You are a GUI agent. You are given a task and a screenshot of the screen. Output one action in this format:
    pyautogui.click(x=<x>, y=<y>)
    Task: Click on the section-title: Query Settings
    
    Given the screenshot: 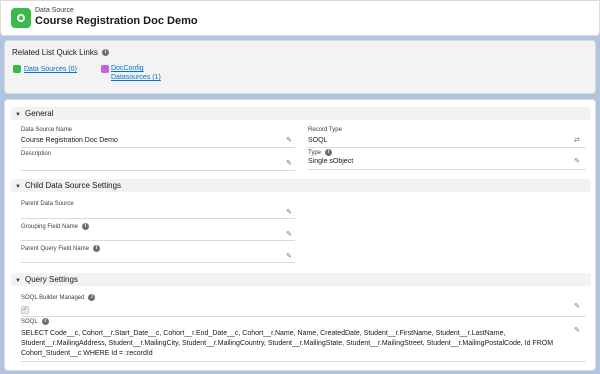 What is the action you would take?
    pyautogui.click(x=51, y=279)
    